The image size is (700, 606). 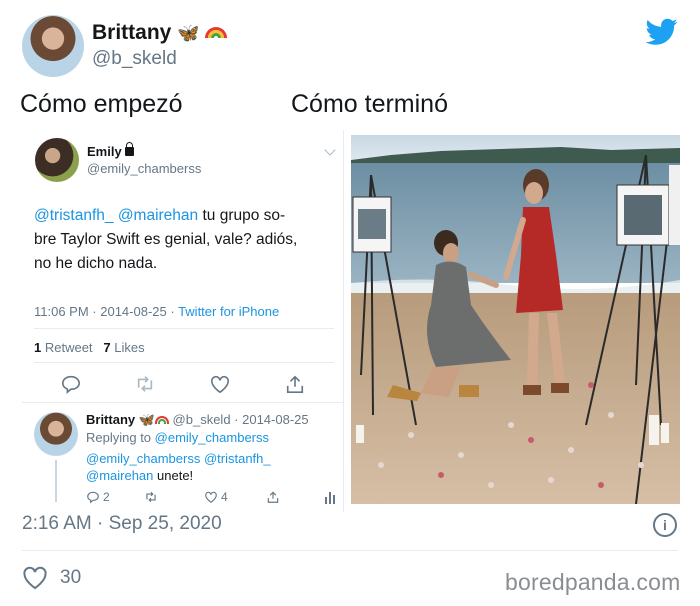 What do you see at coordinates (662, 31) in the screenshot?
I see `twitter-bird-icon` at bounding box center [662, 31].